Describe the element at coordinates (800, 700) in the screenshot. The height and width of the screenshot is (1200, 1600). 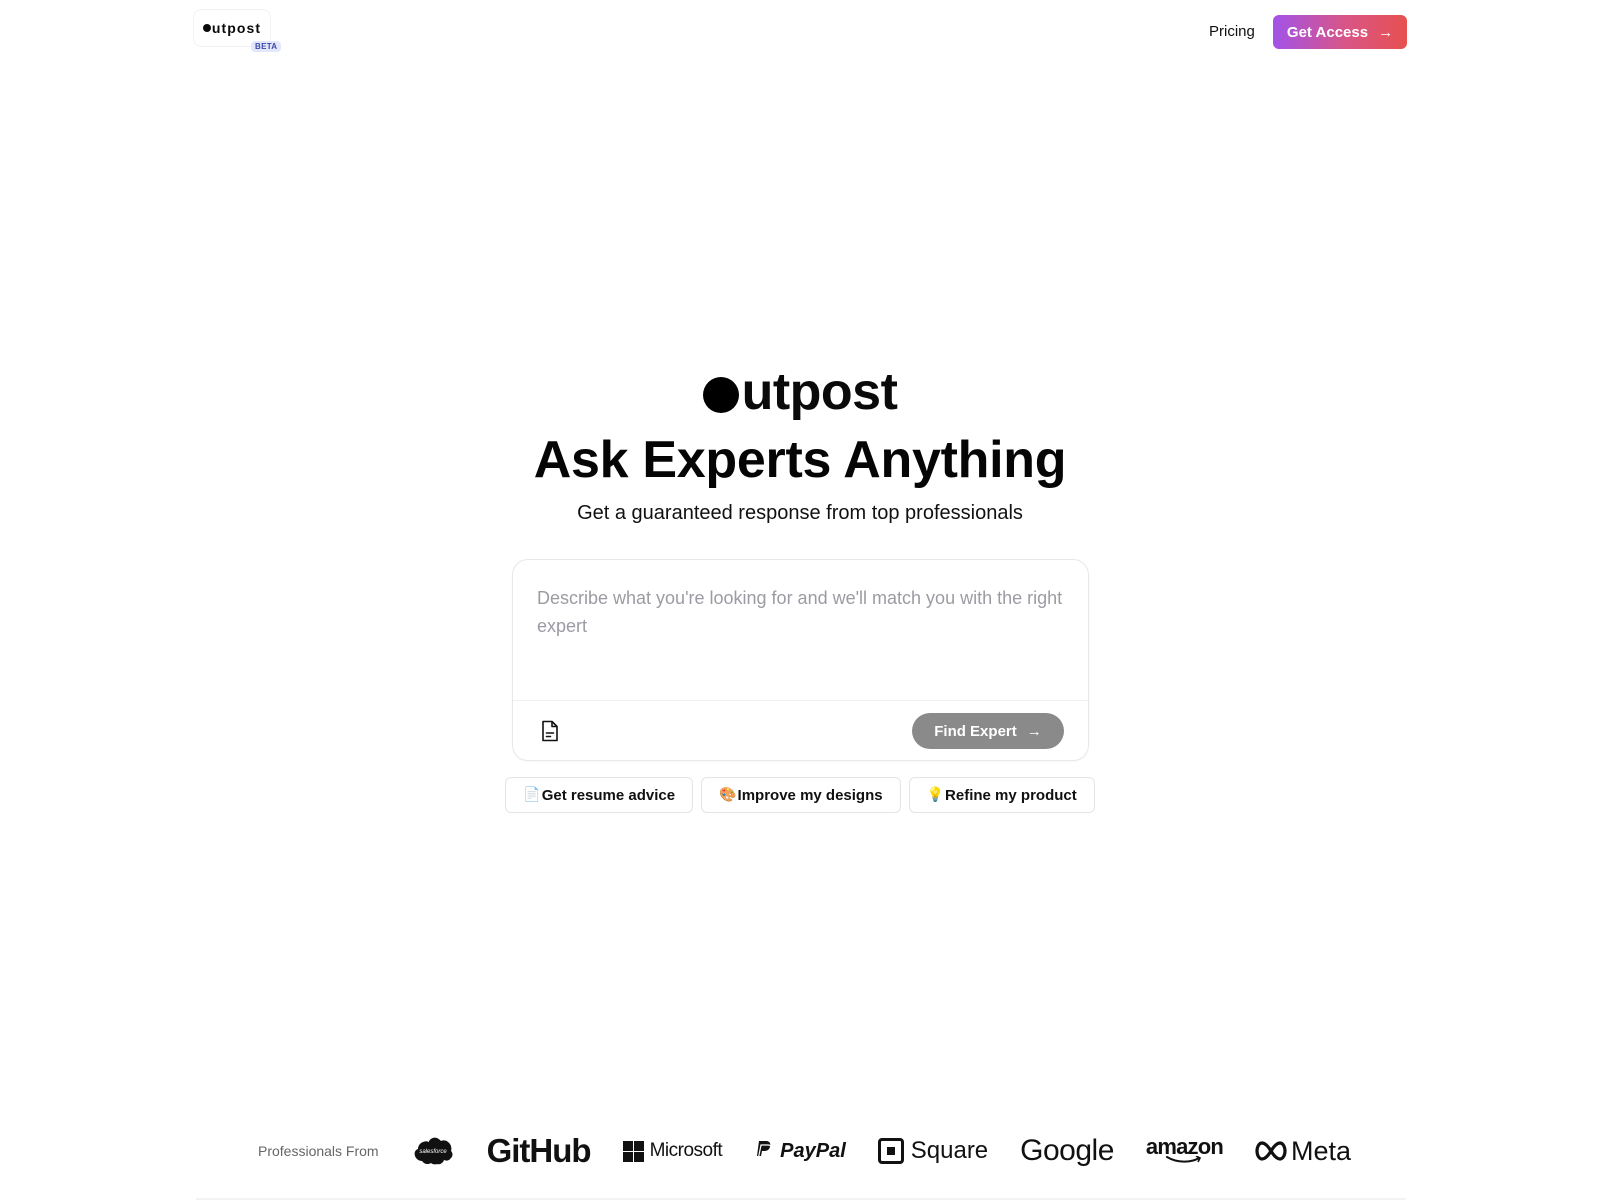
I see `composer-divider` at that location.